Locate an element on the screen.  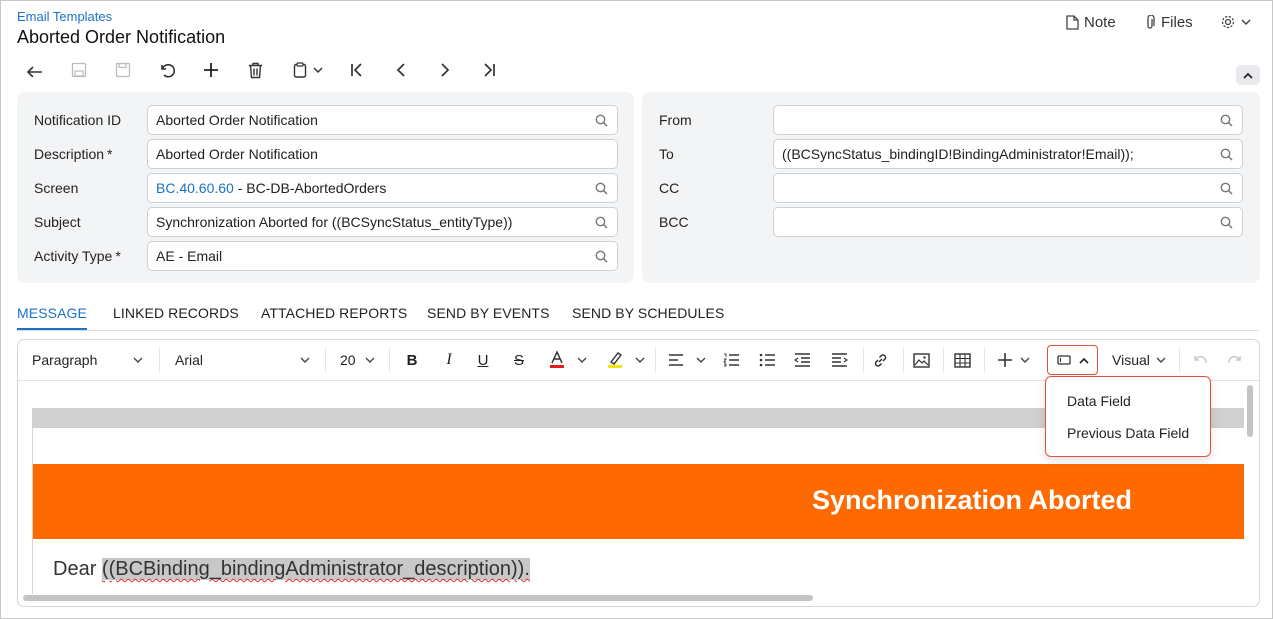
back-button is located at coordinates (35, 70).